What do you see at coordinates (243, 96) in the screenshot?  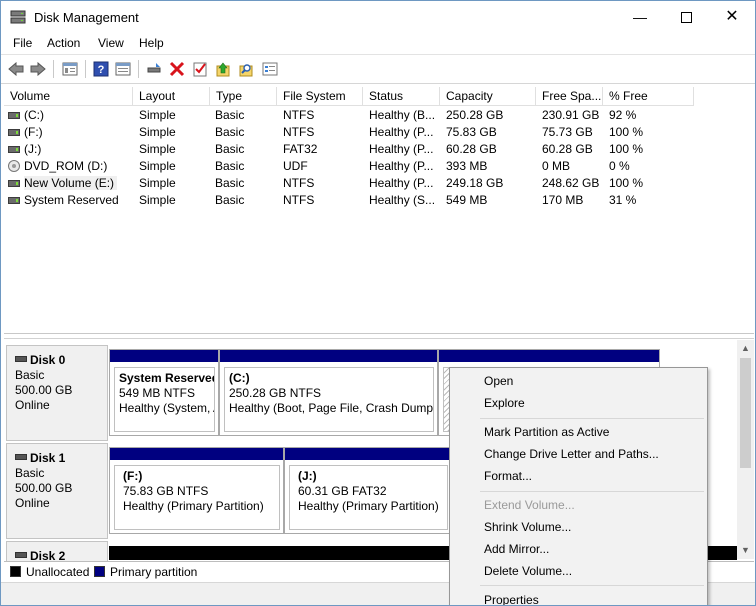 I see `column-header-type: Type` at bounding box center [243, 96].